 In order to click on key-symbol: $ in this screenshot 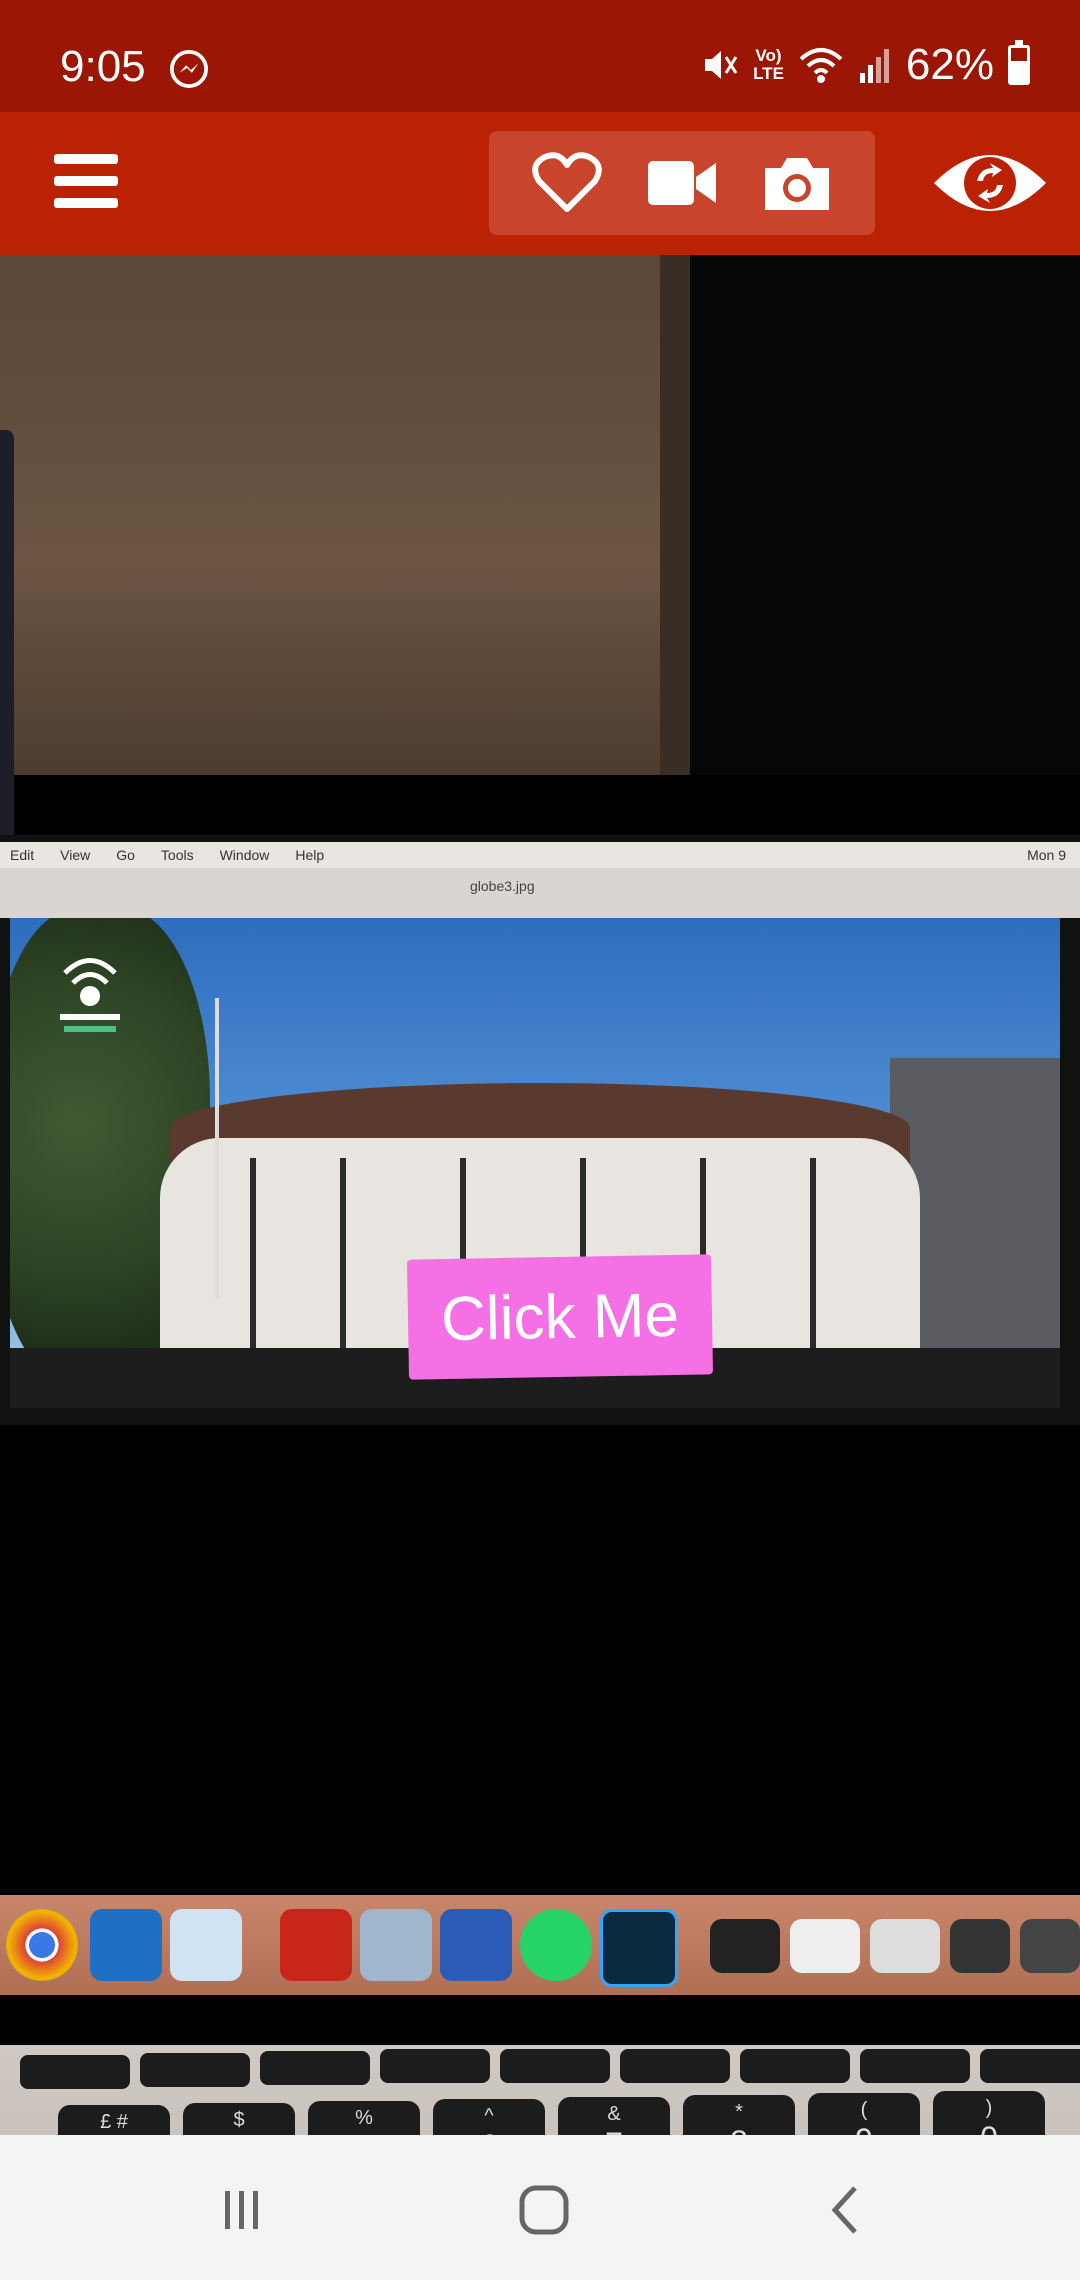, I will do `click(239, 2120)`.